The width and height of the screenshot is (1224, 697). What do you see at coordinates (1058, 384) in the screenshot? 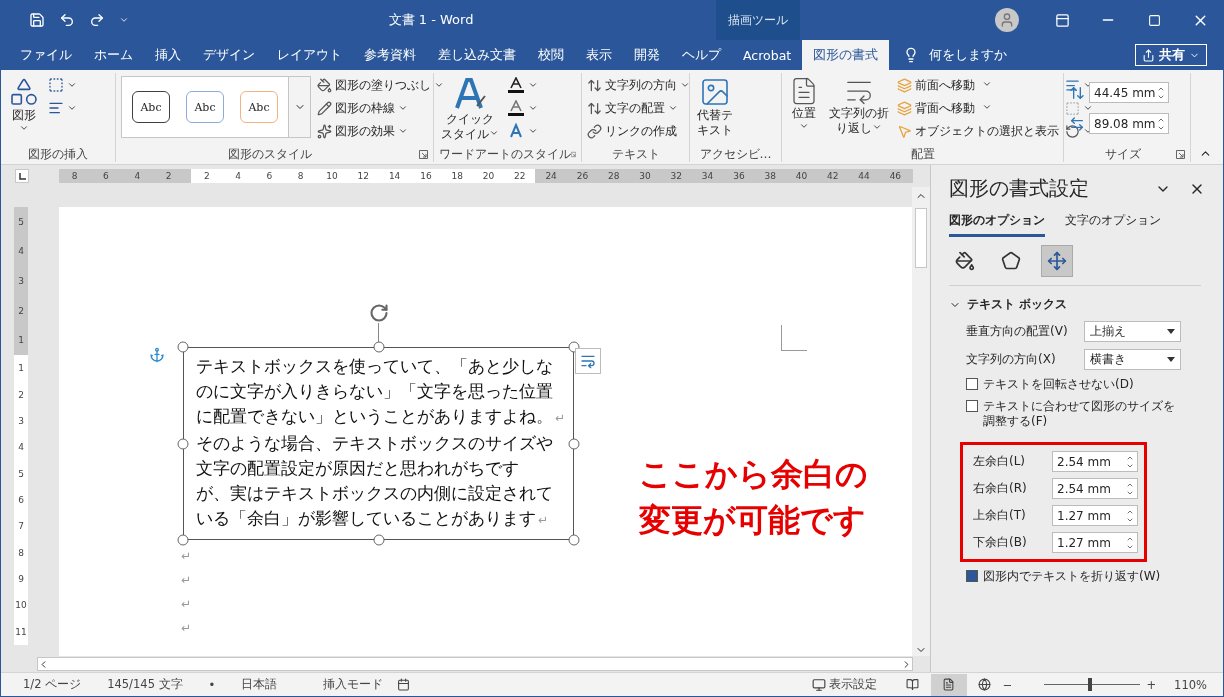
I see `checkbox-label: テキストを回転させない(D)` at bounding box center [1058, 384].